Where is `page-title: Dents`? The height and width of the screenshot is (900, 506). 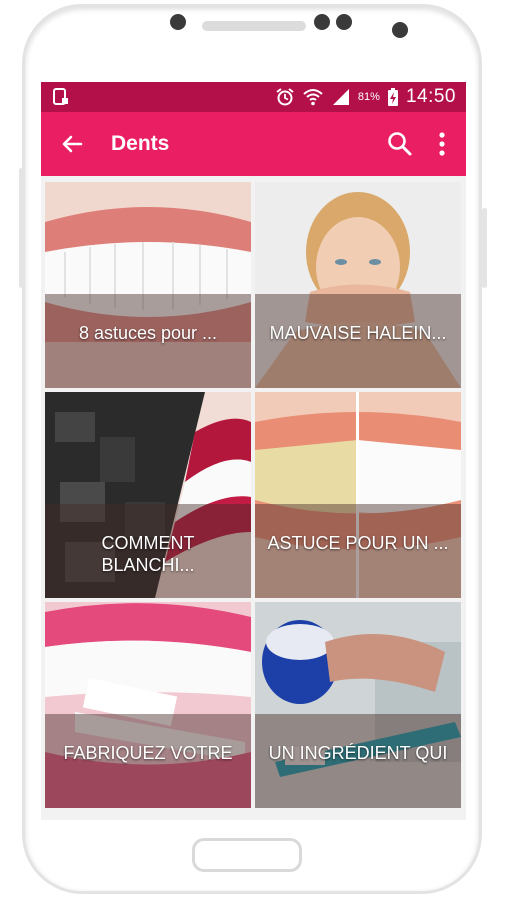
page-title: Dents is located at coordinates (140, 143).